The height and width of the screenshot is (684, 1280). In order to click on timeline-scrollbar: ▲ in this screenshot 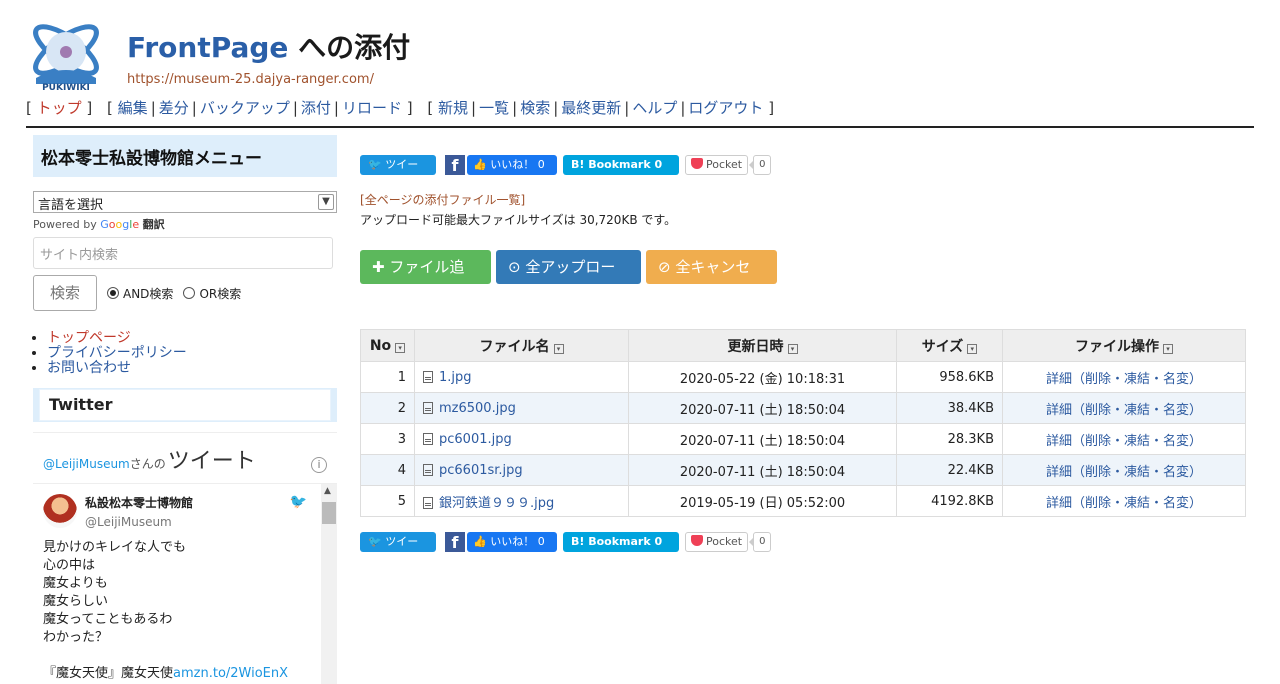, I will do `click(329, 584)`.